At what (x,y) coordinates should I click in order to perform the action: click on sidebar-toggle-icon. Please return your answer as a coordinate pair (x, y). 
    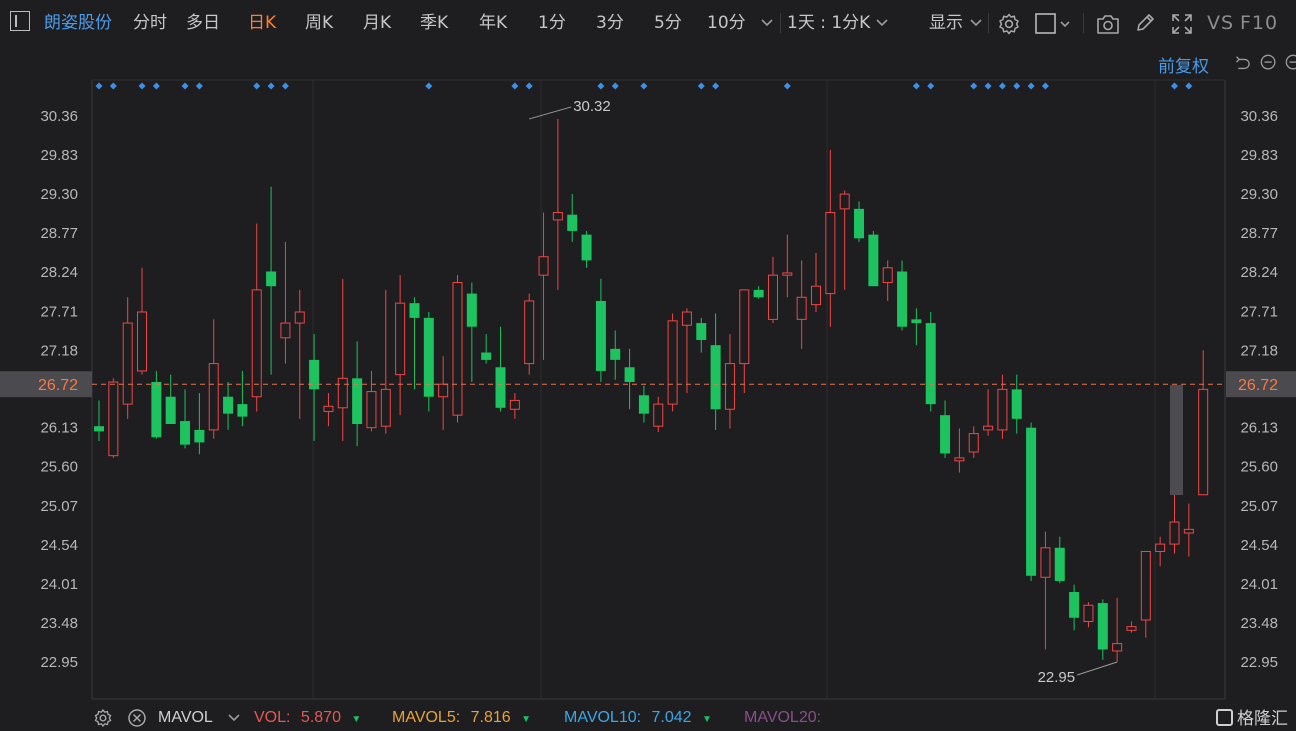
    Looking at the image, I should click on (20, 21).